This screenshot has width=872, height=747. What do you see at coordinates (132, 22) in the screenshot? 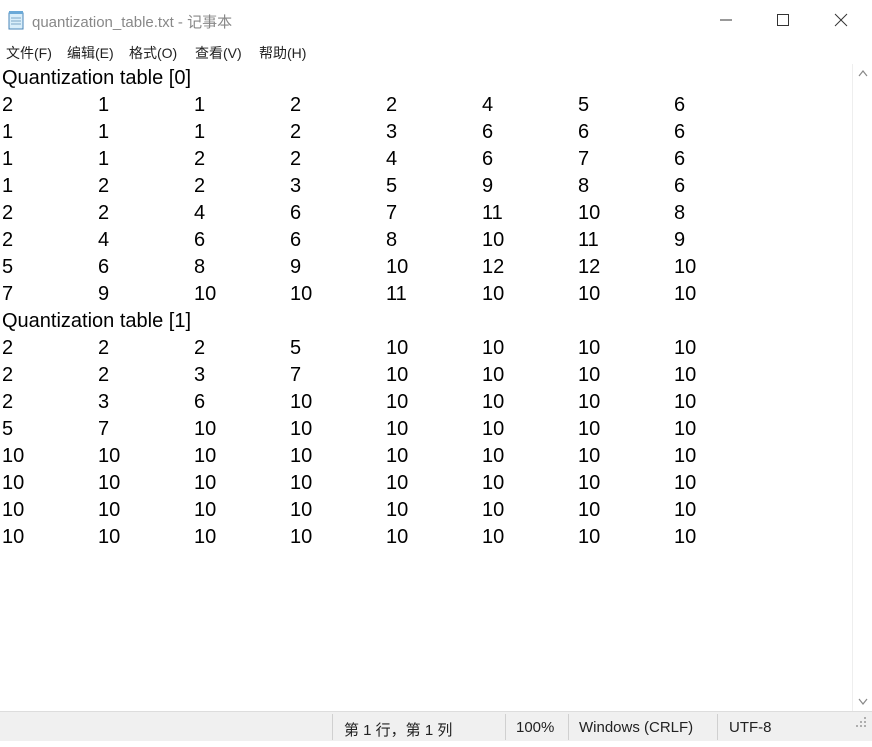
I see `window-title: quantization_table.txt - 记事本` at bounding box center [132, 22].